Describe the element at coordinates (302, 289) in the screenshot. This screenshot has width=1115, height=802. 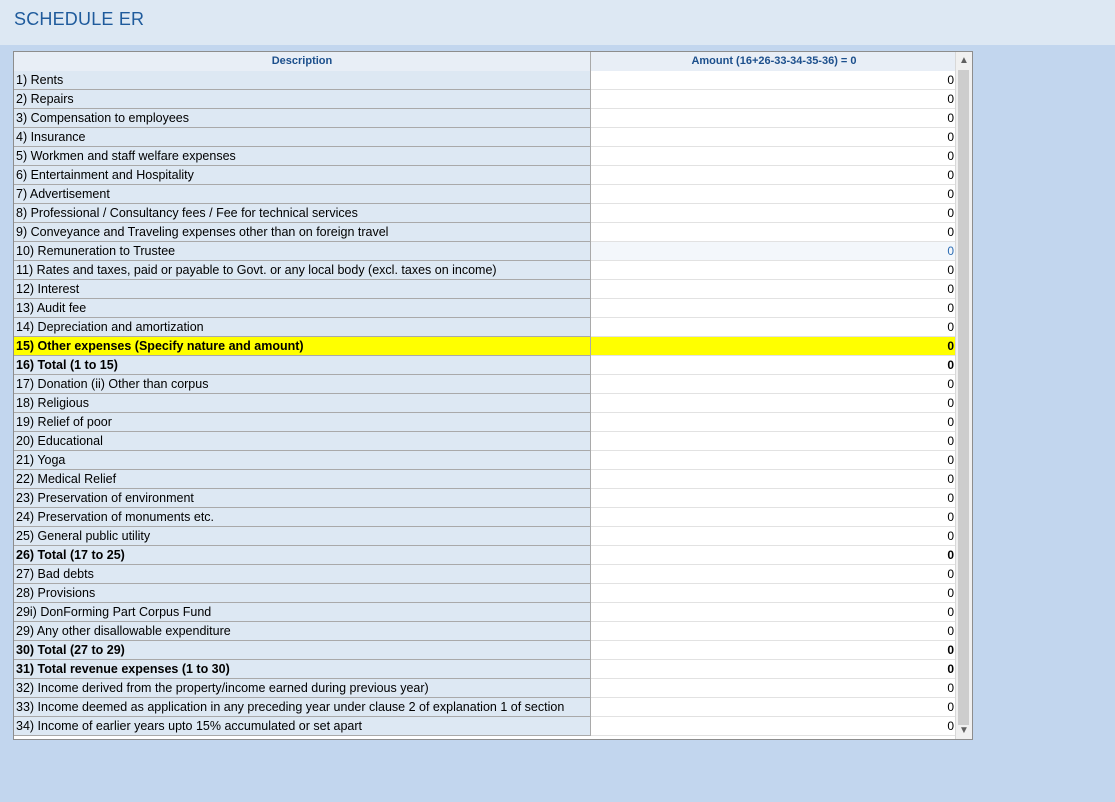
I see `row-description: 12) Interest` at that location.